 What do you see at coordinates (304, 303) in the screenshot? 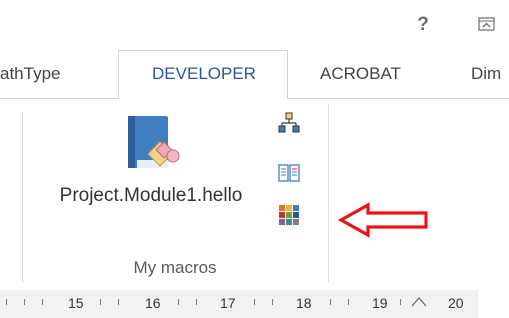
I see `ruler-number: 18` at bounding box center [304, 303].